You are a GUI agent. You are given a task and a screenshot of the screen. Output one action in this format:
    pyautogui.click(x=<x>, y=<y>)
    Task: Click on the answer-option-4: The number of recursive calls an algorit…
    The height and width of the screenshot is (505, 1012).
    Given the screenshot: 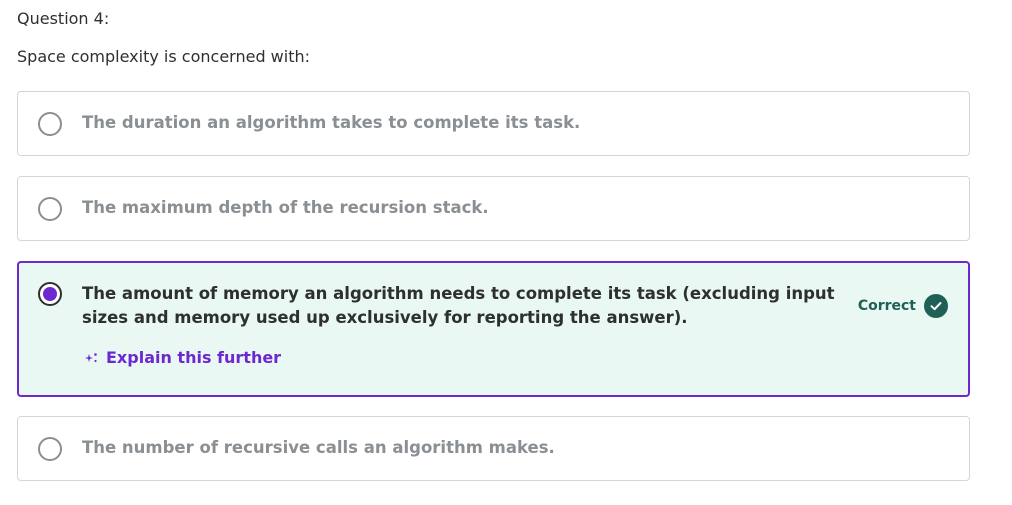 What is the action you would take?
    pyautogui.click(x=493, y=448)
    